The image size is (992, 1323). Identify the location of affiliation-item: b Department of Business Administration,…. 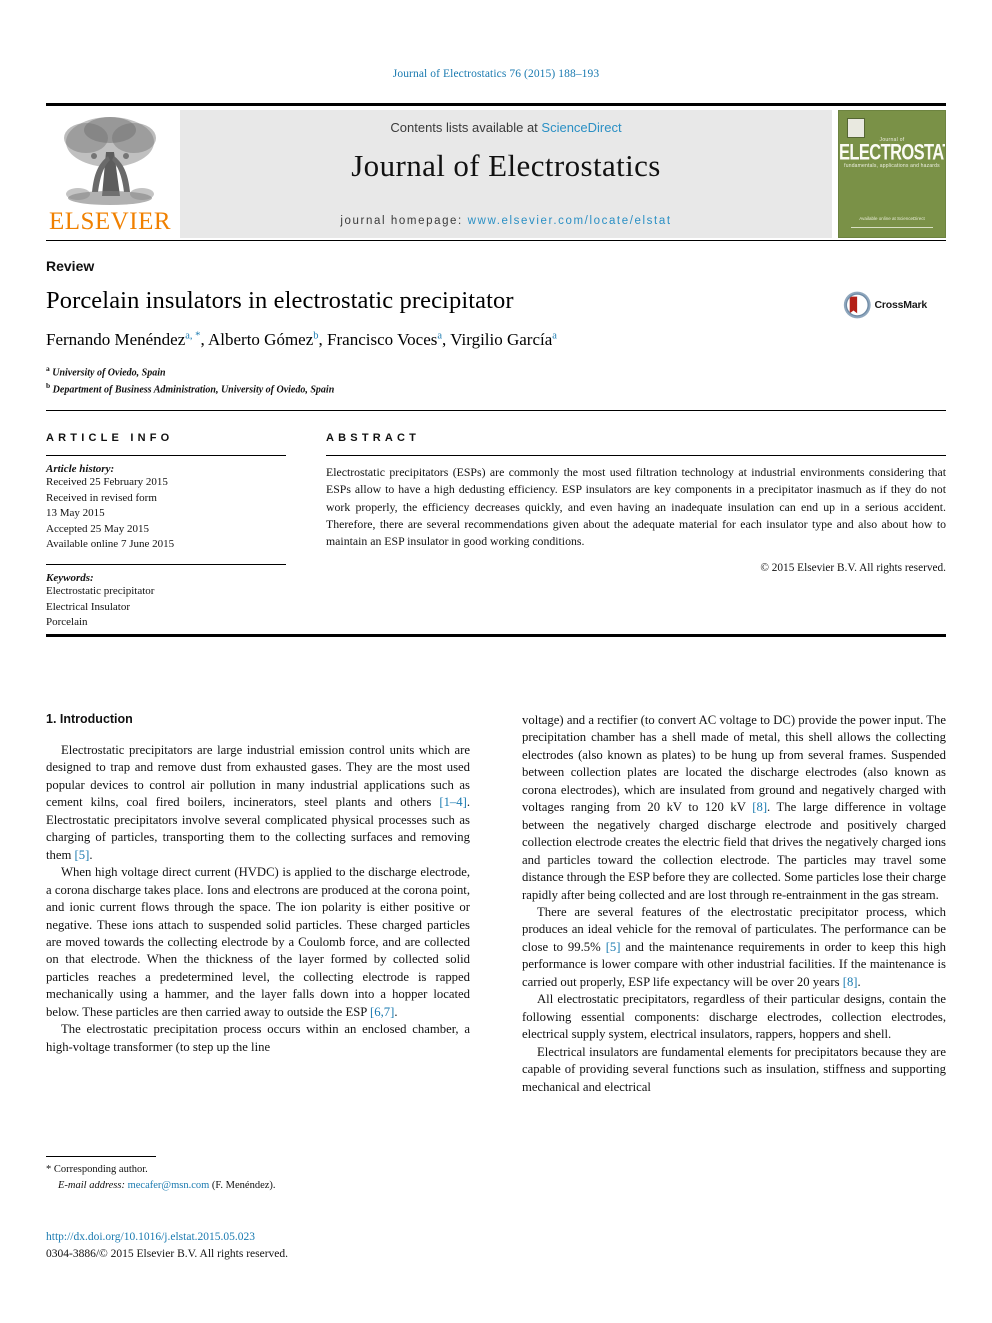
(396, 389).